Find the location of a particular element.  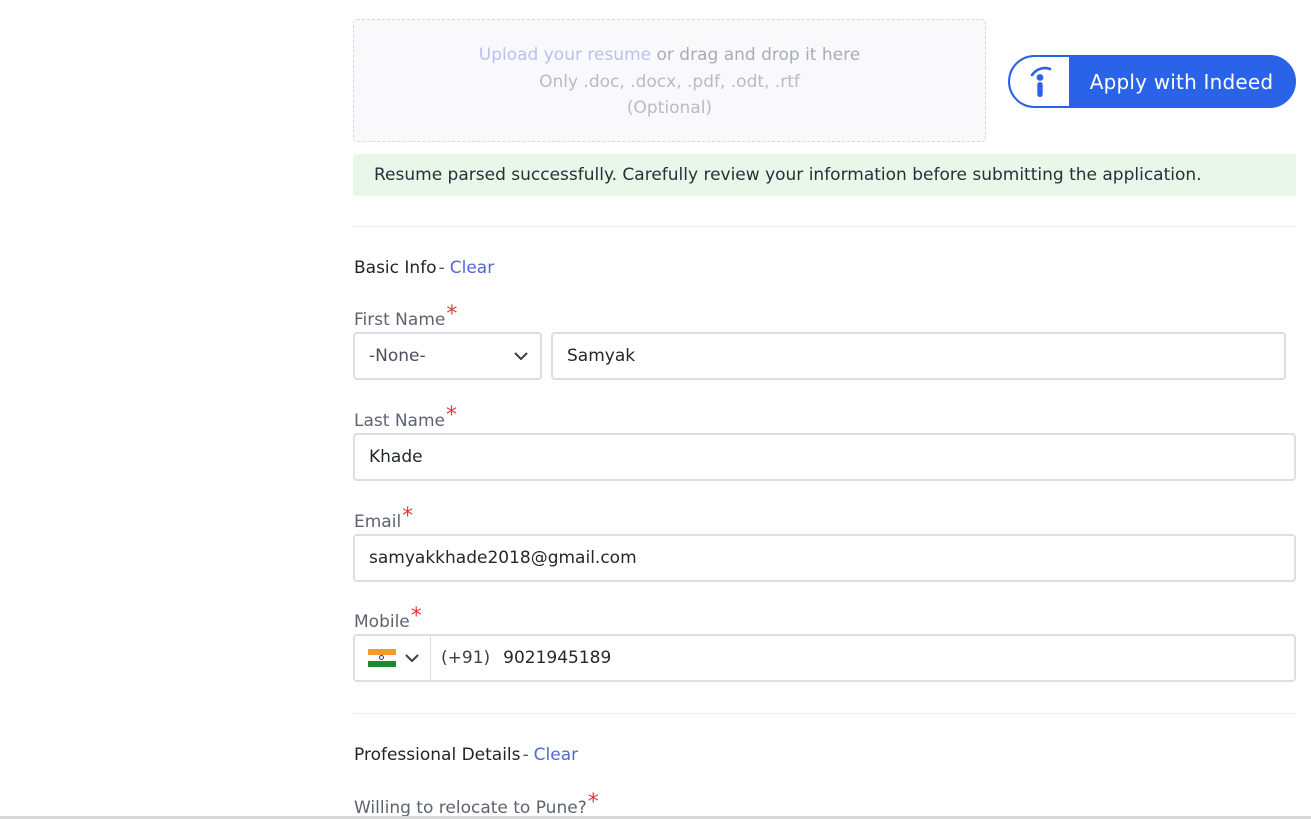

first-name-input: Samyak is located at coordinates (918, 356).